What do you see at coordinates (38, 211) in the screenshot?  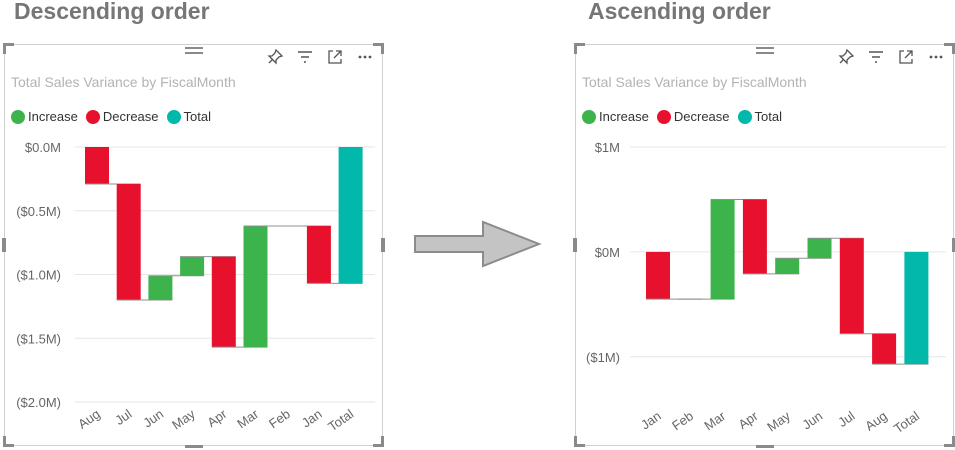 I see `y-tick-label: ($0.5M)` at bounding box center [38, 211].